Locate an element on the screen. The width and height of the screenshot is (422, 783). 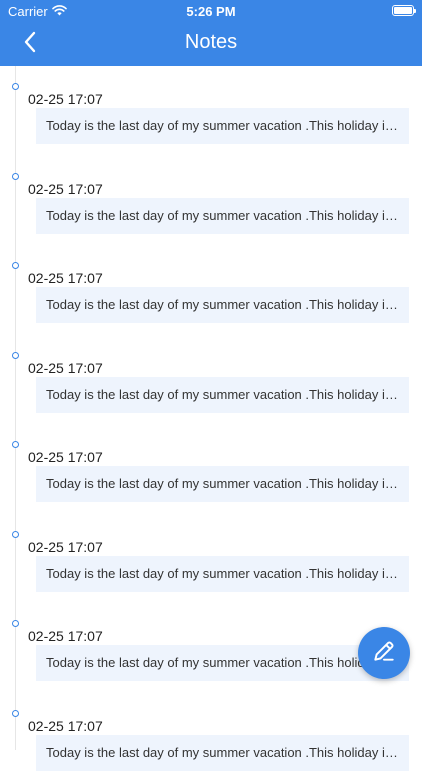
status-bar: Carrier 5:26 PM is located at coordinates (211, 11).